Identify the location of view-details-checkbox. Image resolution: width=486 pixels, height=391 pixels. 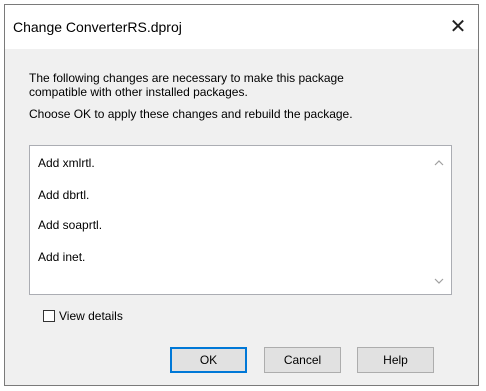
(49, 316).